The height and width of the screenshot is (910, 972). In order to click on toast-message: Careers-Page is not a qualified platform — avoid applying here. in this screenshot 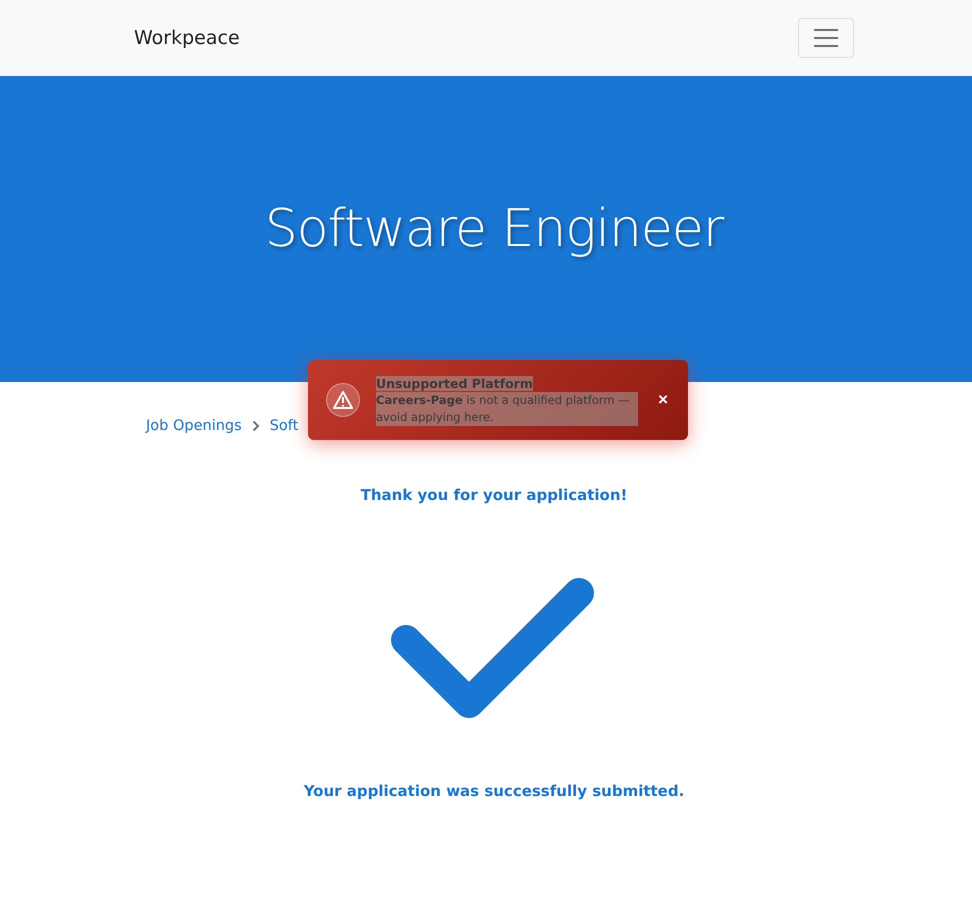, I will do `click(507, 409)`.